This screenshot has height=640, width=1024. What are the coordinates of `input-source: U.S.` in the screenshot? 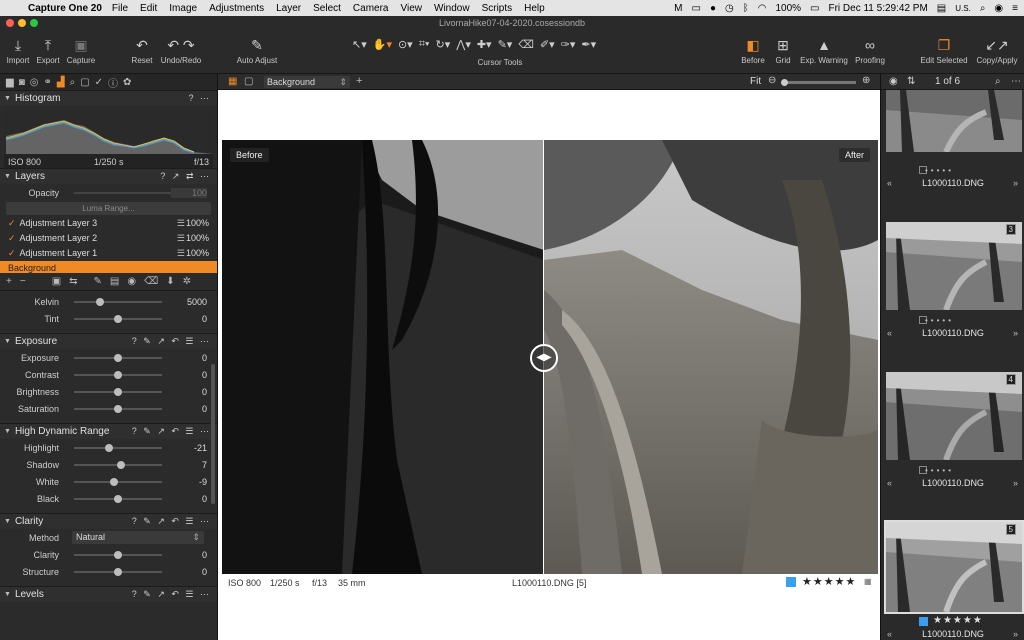 It's located at (963, 8).